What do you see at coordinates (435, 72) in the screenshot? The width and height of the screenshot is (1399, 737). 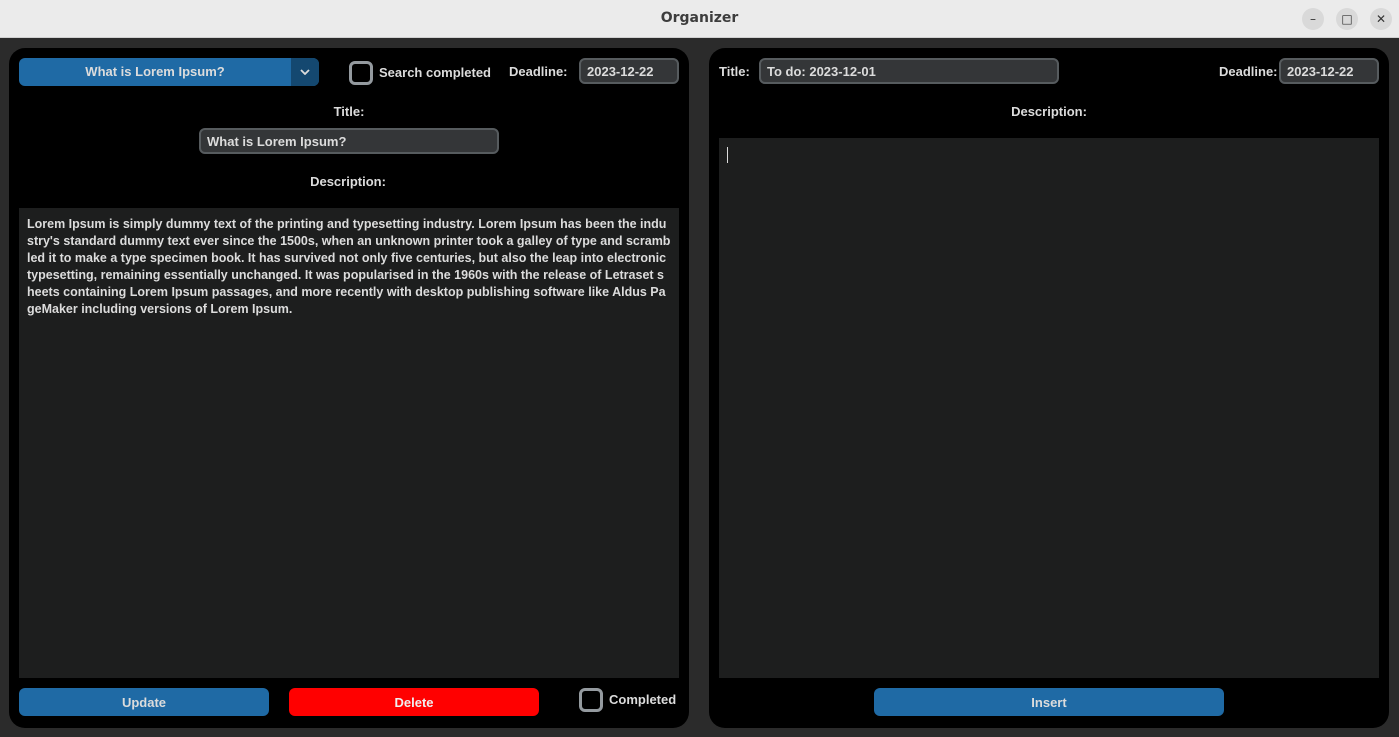 I see `search-completed-label: Search completed` at bounding box center [435, 72].